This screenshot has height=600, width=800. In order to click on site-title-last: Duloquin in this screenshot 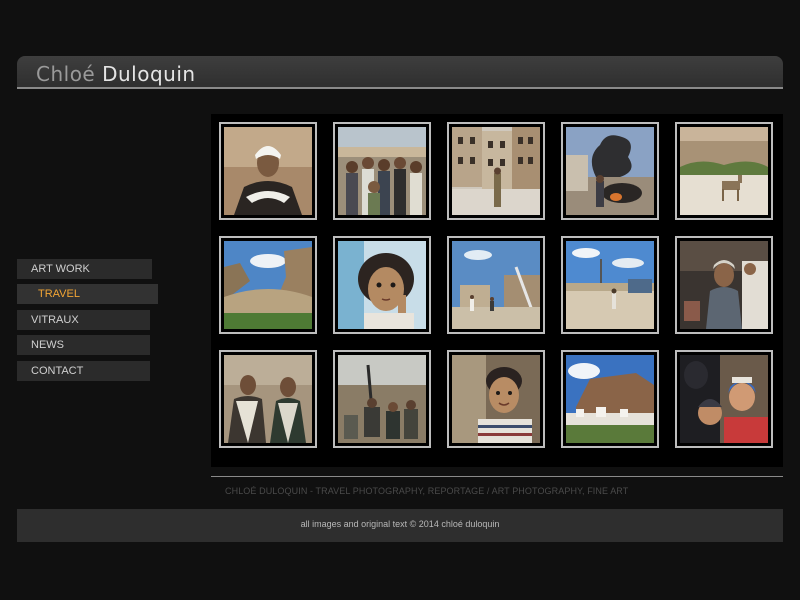, I will do `click(149, 74)`.